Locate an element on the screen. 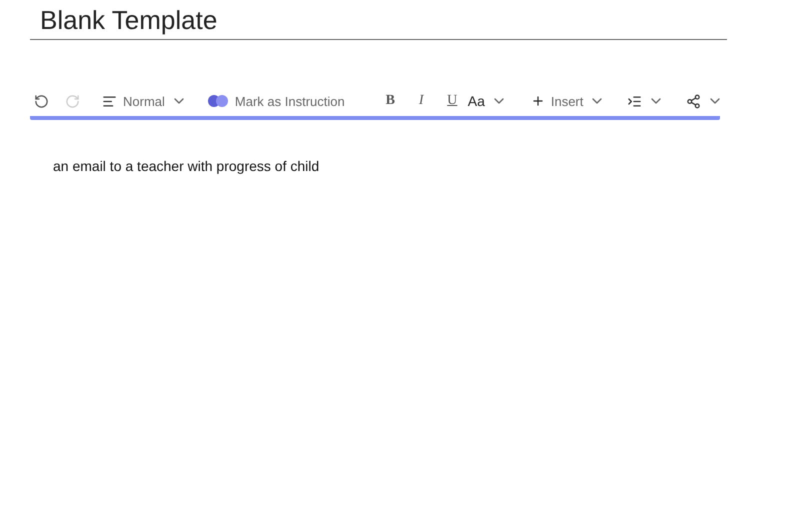 The width and height of the screenshot is (800, 508). bold-button: B is located at coordinates (390, 101).